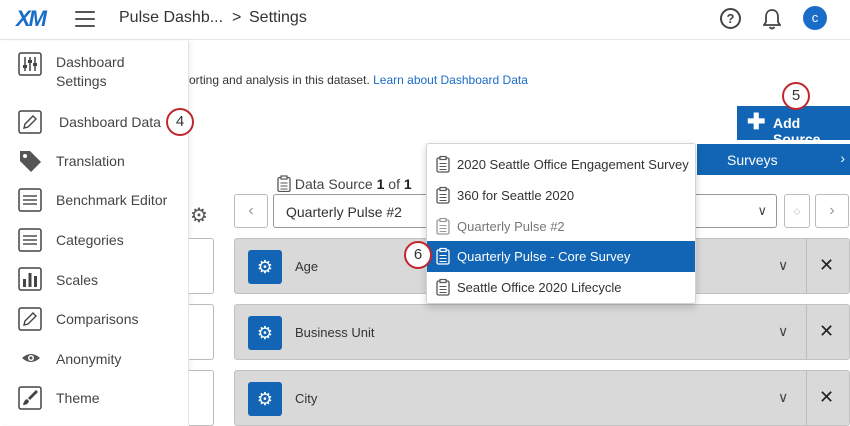 The image size is (850, 426). Describe the element at coordinates (31, 19) in the screenshot. I see `xm-logo: XM` at that location.